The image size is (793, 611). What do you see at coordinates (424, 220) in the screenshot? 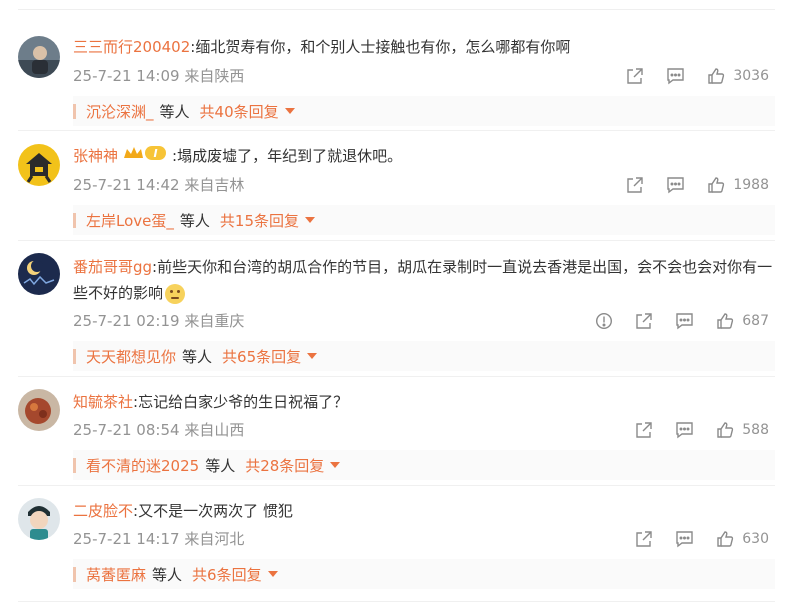
I see `reply-preview: 左岸Love蛋_ 等人 共15条回复` at bounding box center [424, 220].